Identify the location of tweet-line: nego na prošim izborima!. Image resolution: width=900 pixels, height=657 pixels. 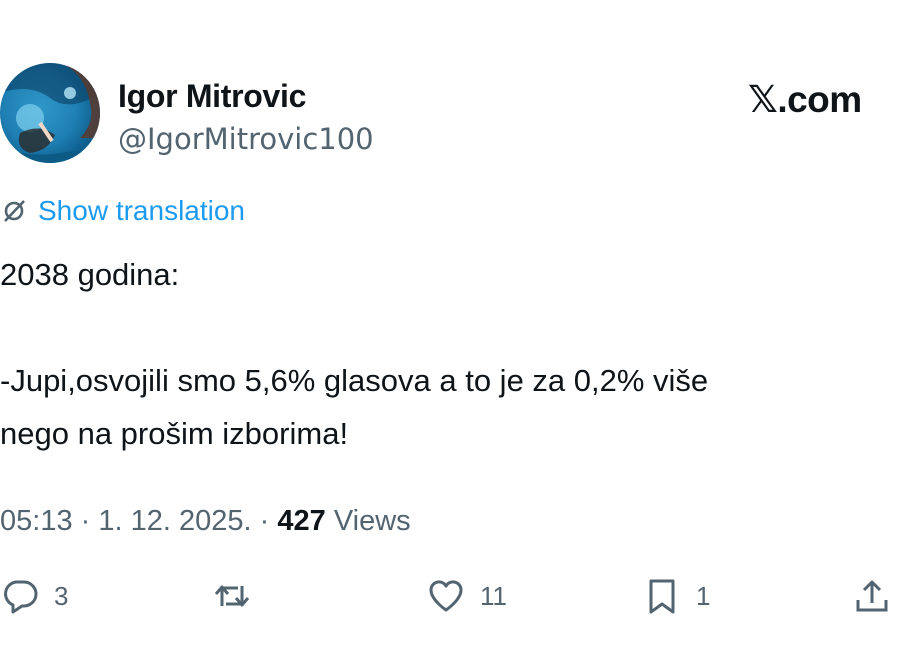
(174, 433).